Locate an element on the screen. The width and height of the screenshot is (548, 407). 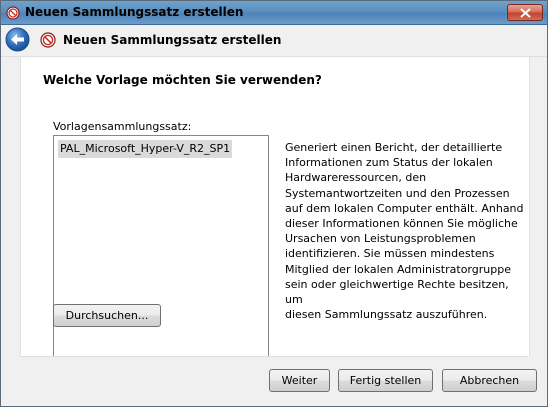
description-line: identifizieren. Sie müssen mindestens is located at coordinates (390, 254).